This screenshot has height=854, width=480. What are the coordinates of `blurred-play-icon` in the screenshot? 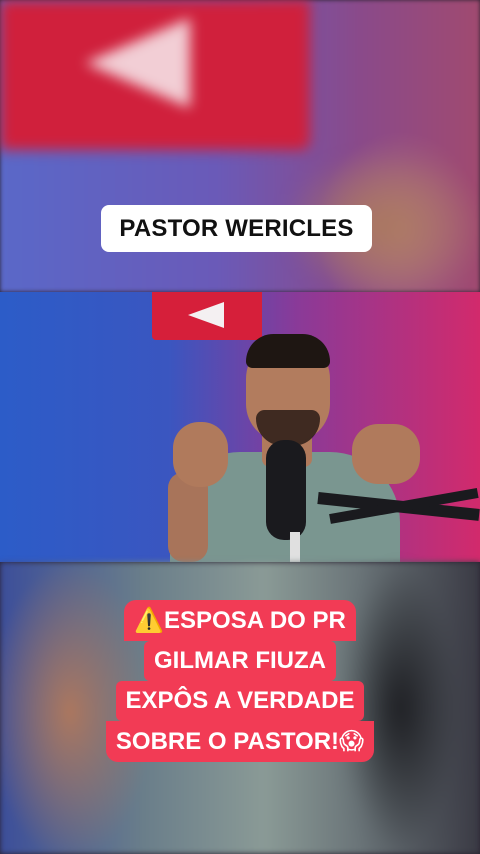 It's located at (137, 63).